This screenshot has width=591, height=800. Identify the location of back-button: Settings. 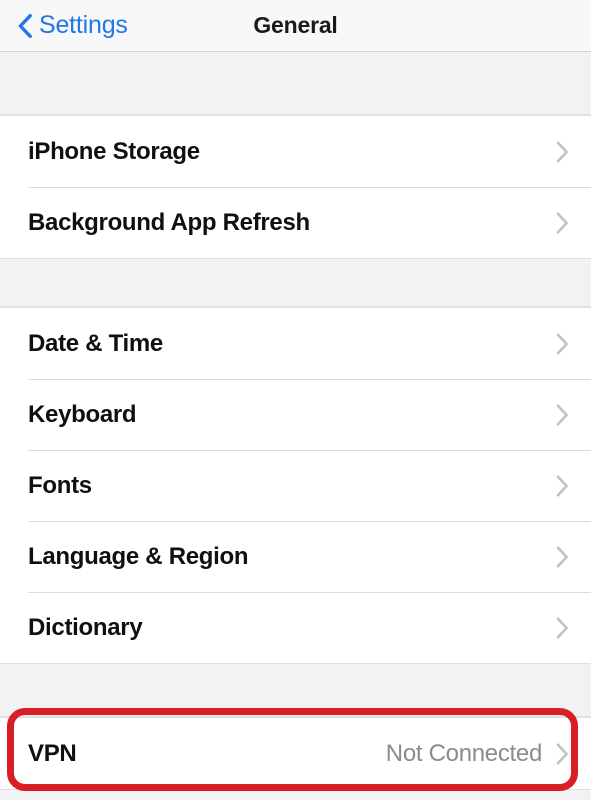
(73, 25).